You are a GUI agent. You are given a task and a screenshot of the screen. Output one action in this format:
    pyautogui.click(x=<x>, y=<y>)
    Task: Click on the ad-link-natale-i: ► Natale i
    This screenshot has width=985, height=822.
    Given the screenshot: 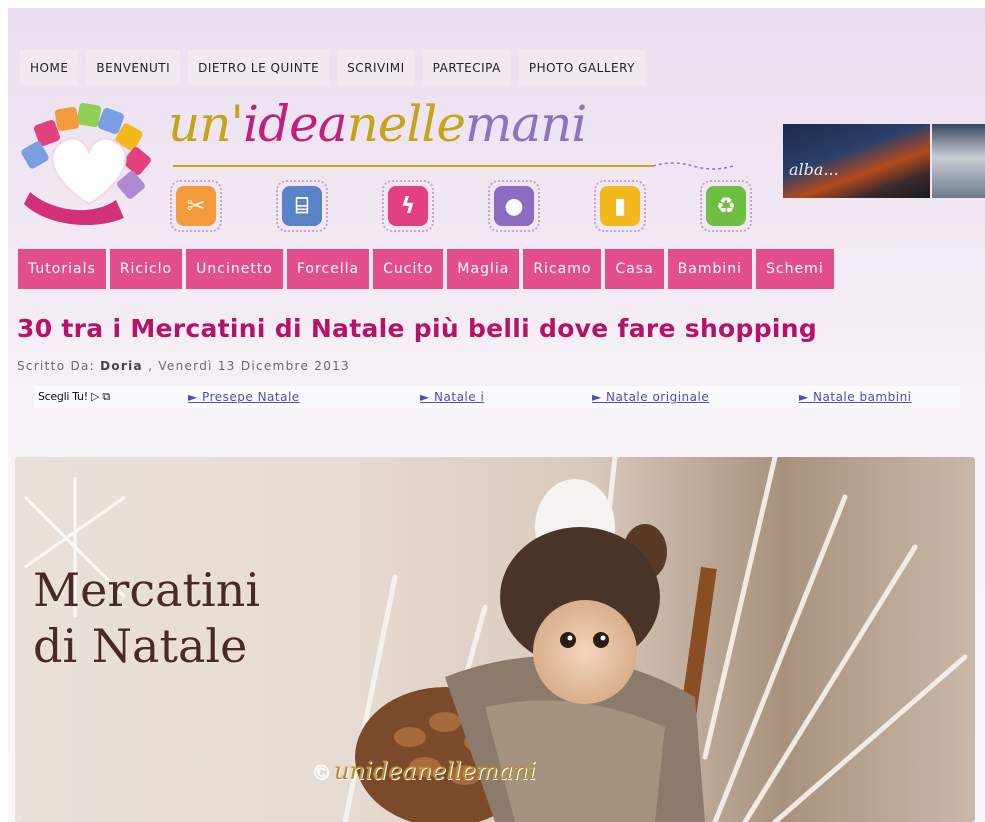 What is the action you would take?
    pyautogui.click(x=506, y=397)
    